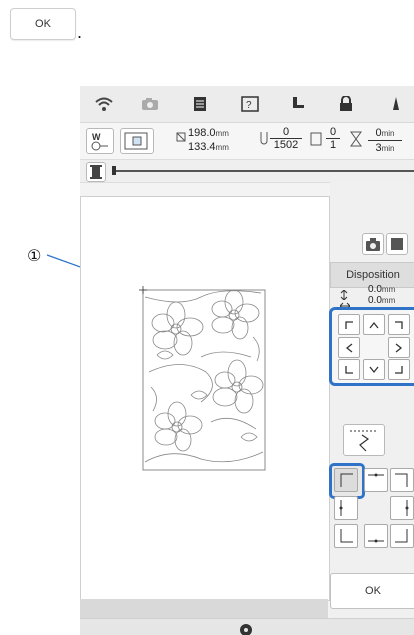 The height and width of the screenshot is (635, 414). I want to click on vertical-offset-unit: mm, so click(388, 289).